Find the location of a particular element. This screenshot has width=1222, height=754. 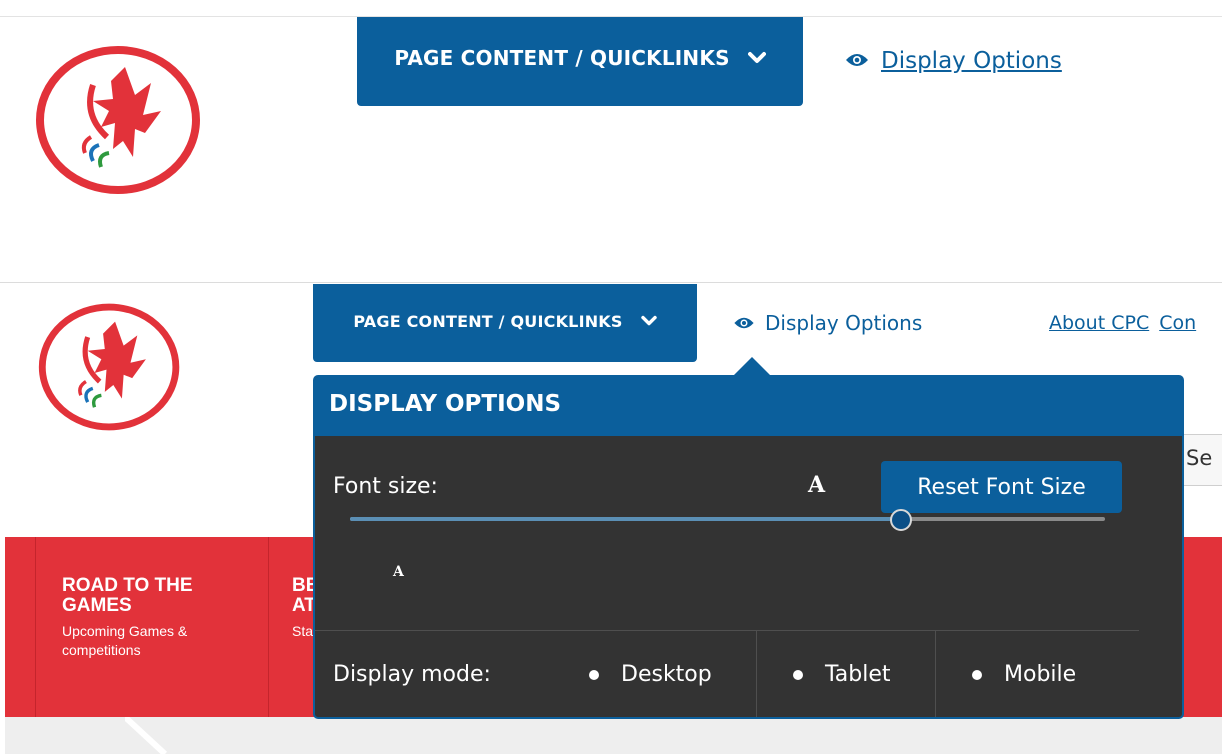

reset-font-size-label: Reset Font Size is located at coordinates (1001, 487).